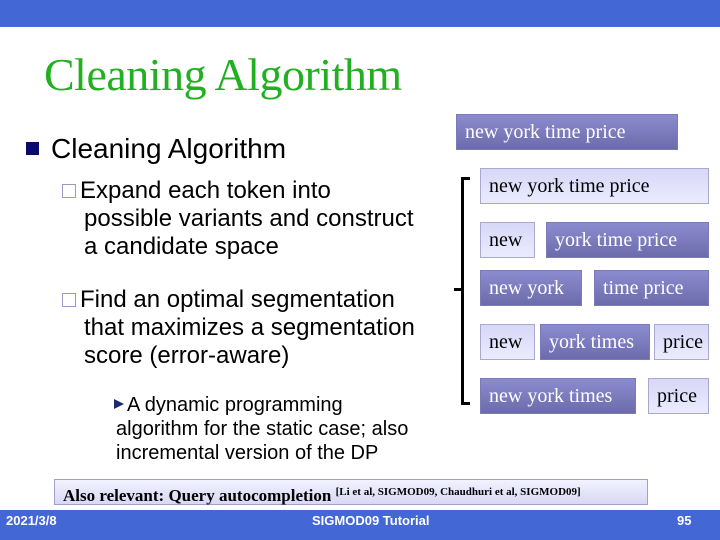  I want to click on segment-box: new york, so click(531, 288).